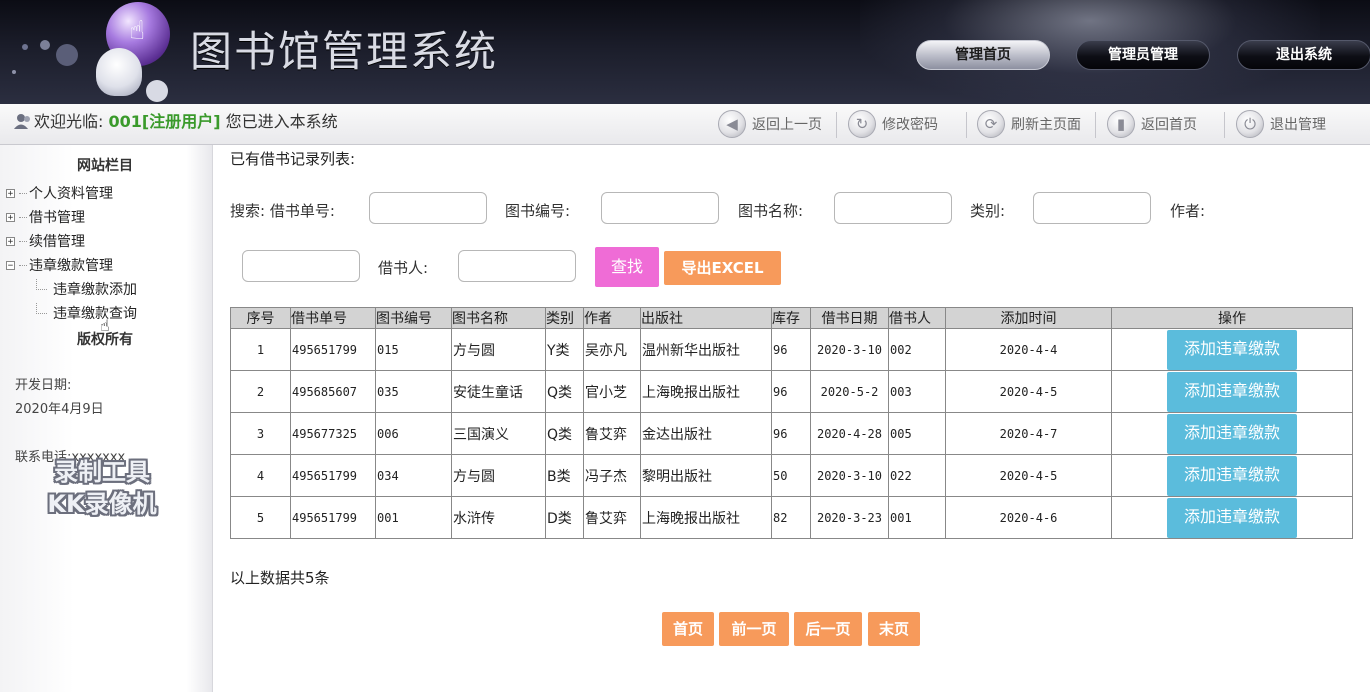 This screenshot has width=1370, height=692. What do you see at coordinates (706, 433) in the screenshot?
I see `table-cell: 金达出版社` at bounding box center [706, 433].